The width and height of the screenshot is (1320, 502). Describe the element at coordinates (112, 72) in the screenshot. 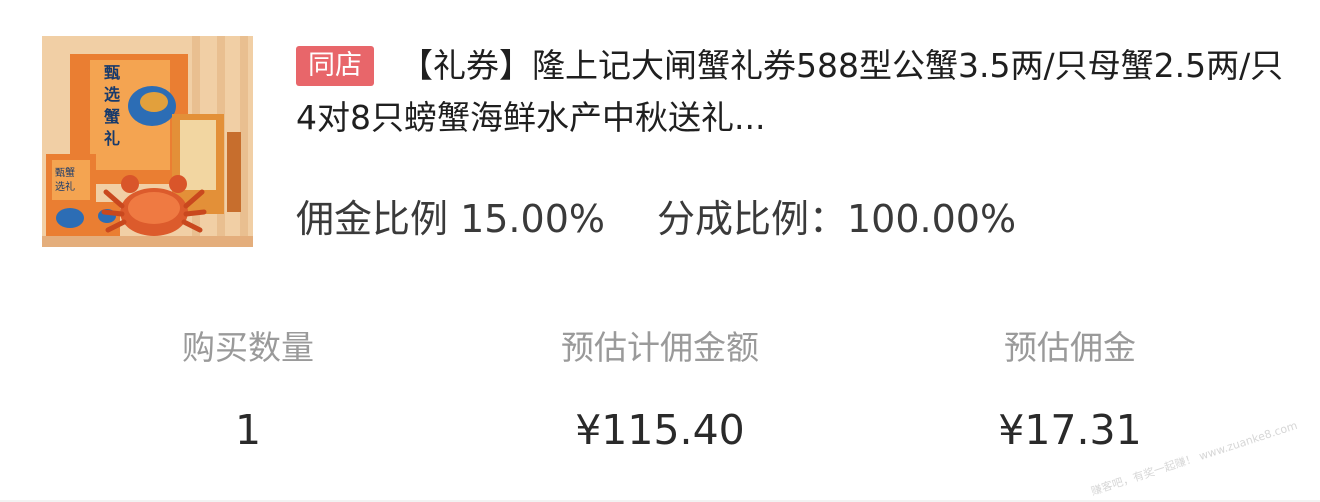

I see `svg-text: 甄` at that location.